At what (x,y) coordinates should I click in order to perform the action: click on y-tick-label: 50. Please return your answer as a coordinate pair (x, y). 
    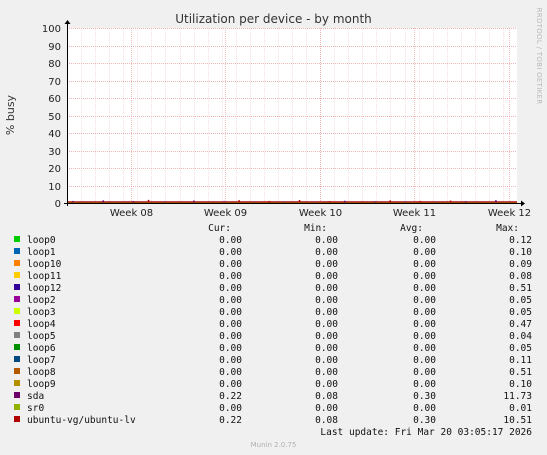
    Looking at the image, I should click on (54, 117).